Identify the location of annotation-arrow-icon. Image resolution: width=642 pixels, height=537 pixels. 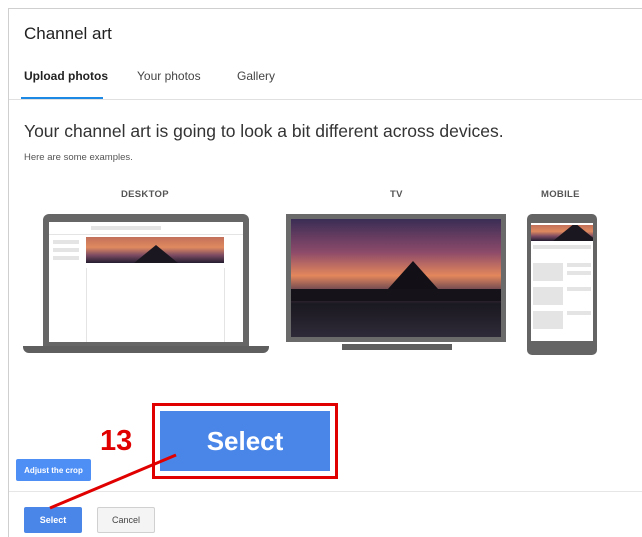
(113, 481).